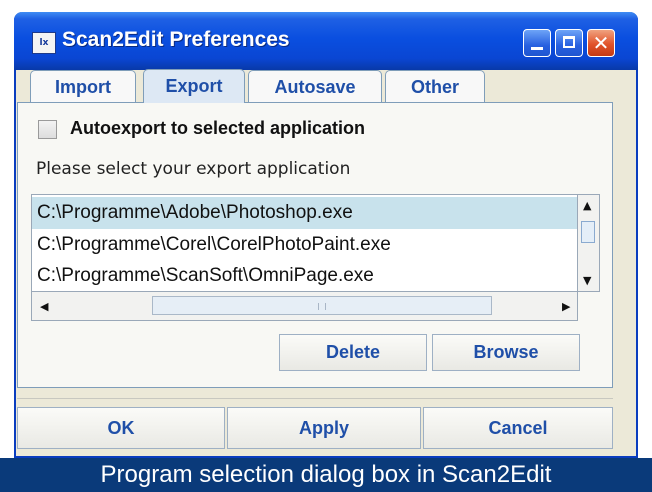  I want to click on apply-button: Apply, so click(324, 428).